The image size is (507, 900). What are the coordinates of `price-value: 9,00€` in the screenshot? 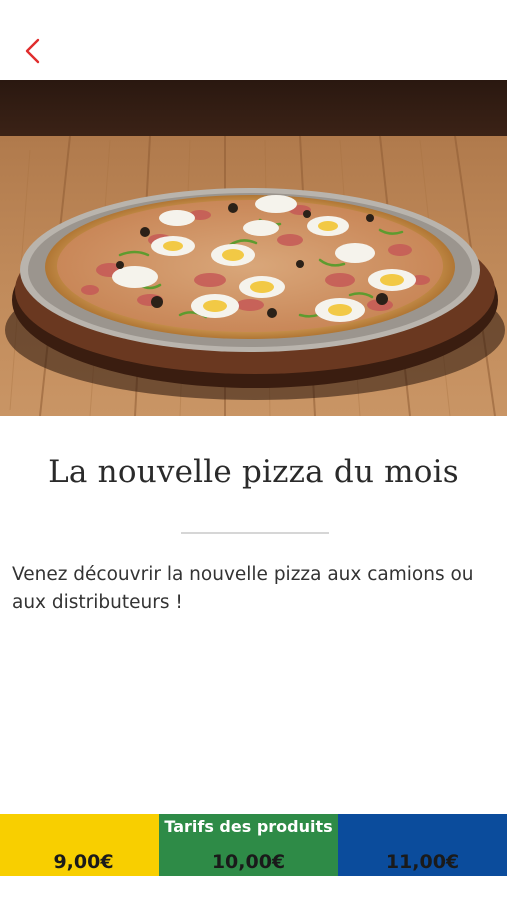 It's located at (83, 862).